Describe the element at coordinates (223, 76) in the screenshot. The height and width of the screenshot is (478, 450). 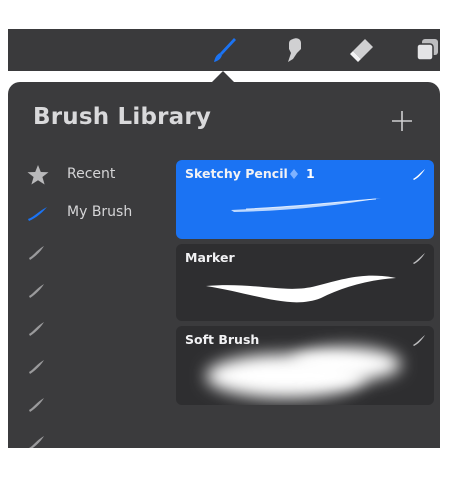
I see `popover-caret` at that location.